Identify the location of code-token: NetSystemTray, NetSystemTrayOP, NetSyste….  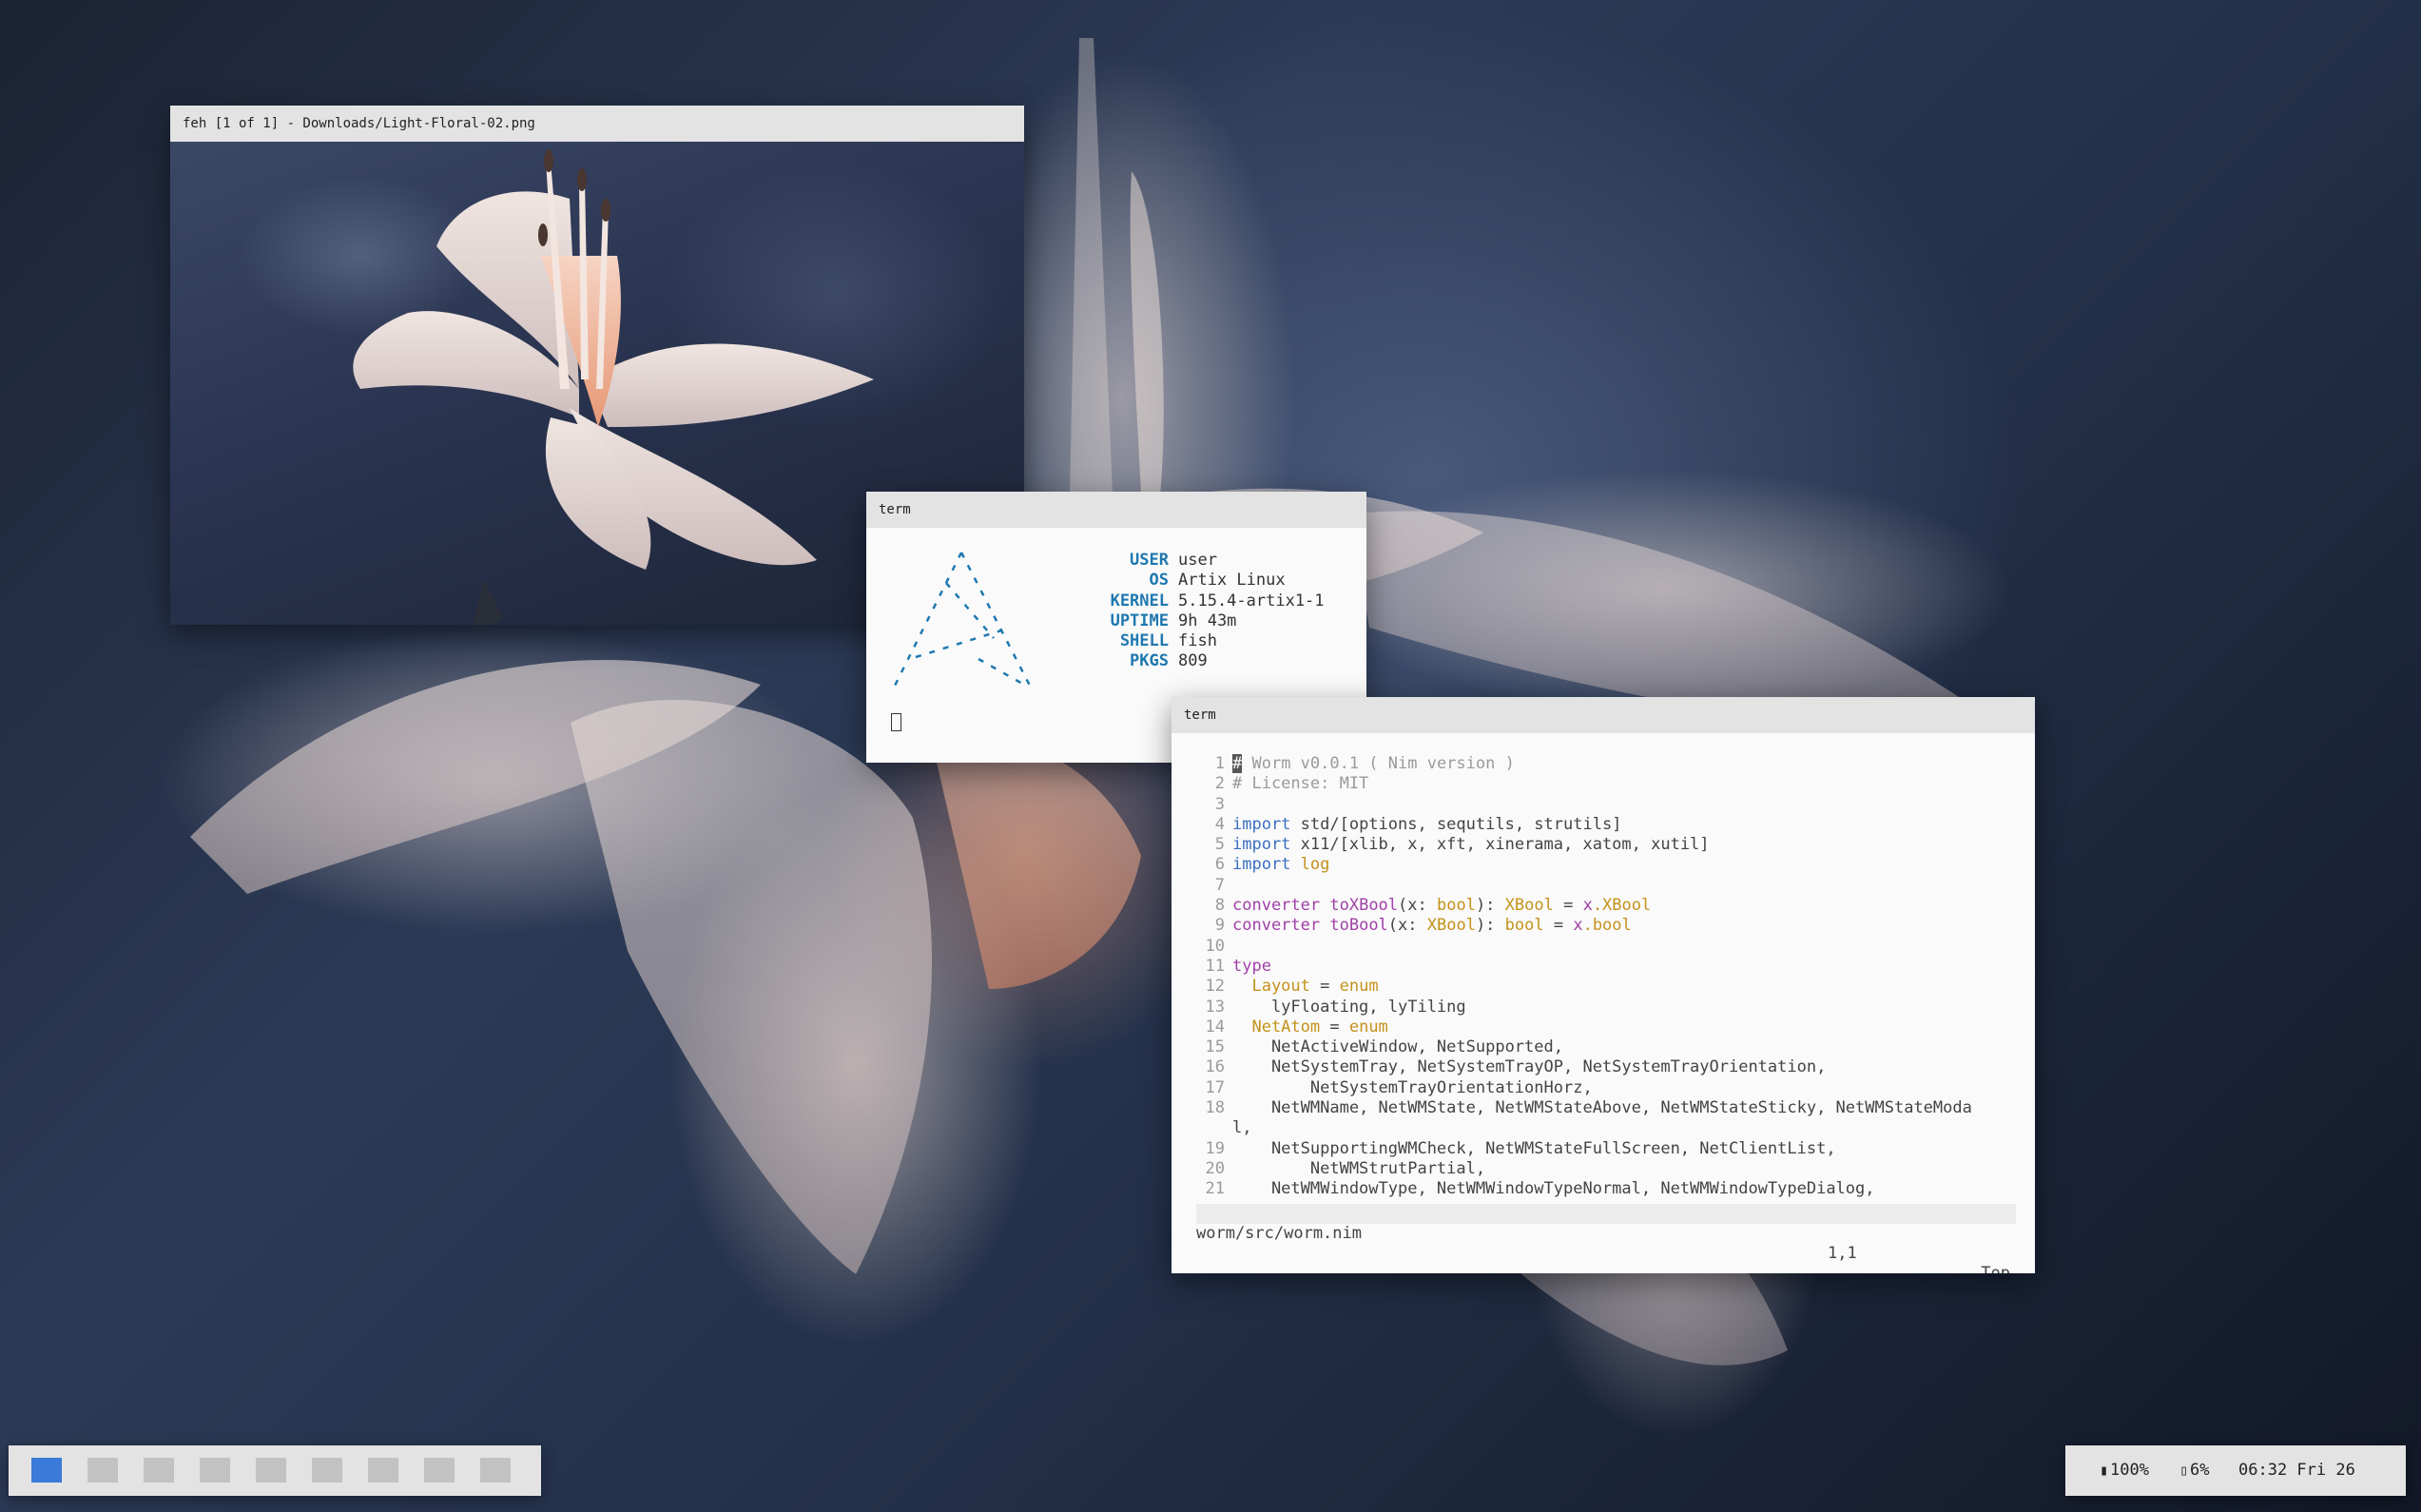
(1529, 1067).